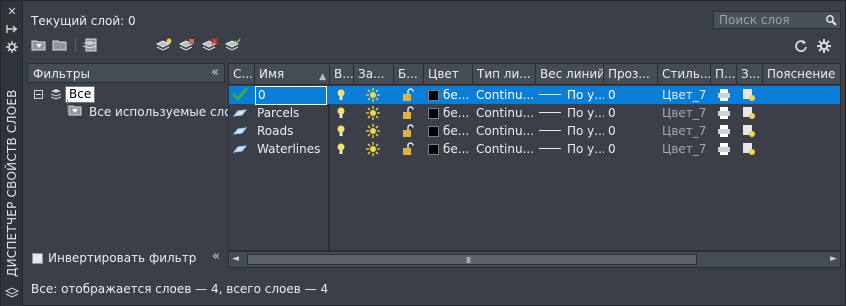 This screenshot has height=306, width=846. What do you see at coordinates (215, 73) in the screenshot?
I see `collapse-filters-icon: «` at bounding box center [215, 73].